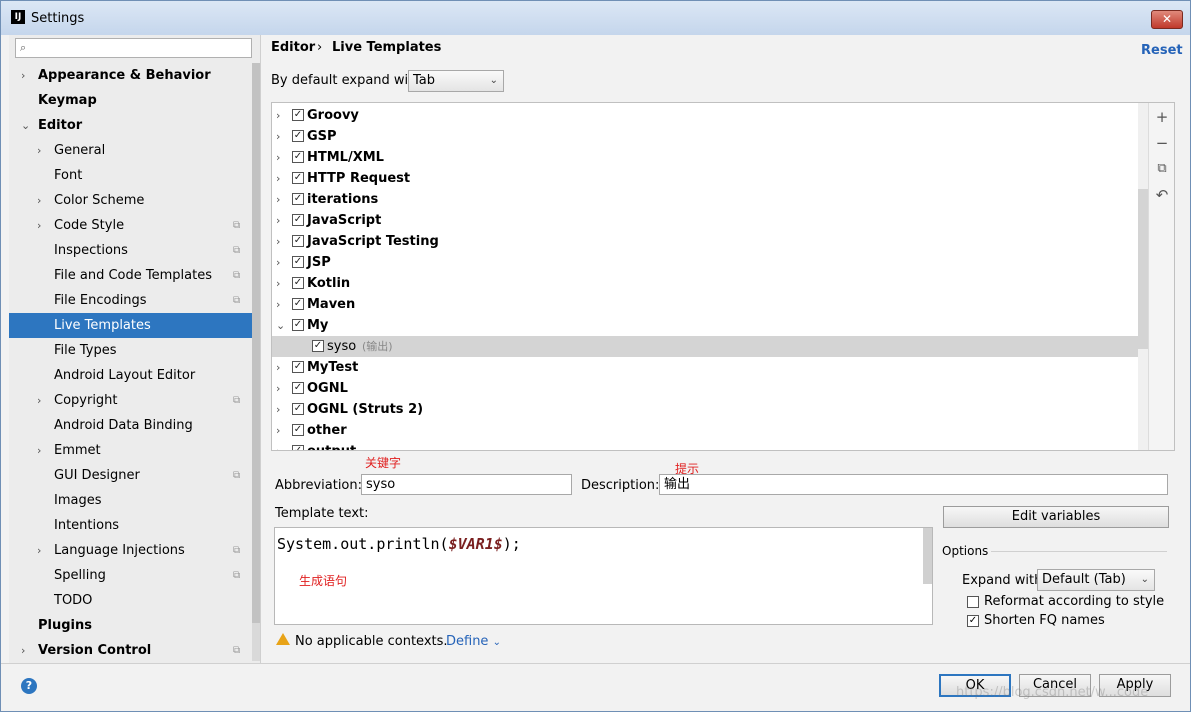 Image resolution: width=1191 pixels, height=712 pixels. What do you see at coordinates (1162, 117) in the screenshot?
I see `add-icon: +` at bounding box center [1162, 117].